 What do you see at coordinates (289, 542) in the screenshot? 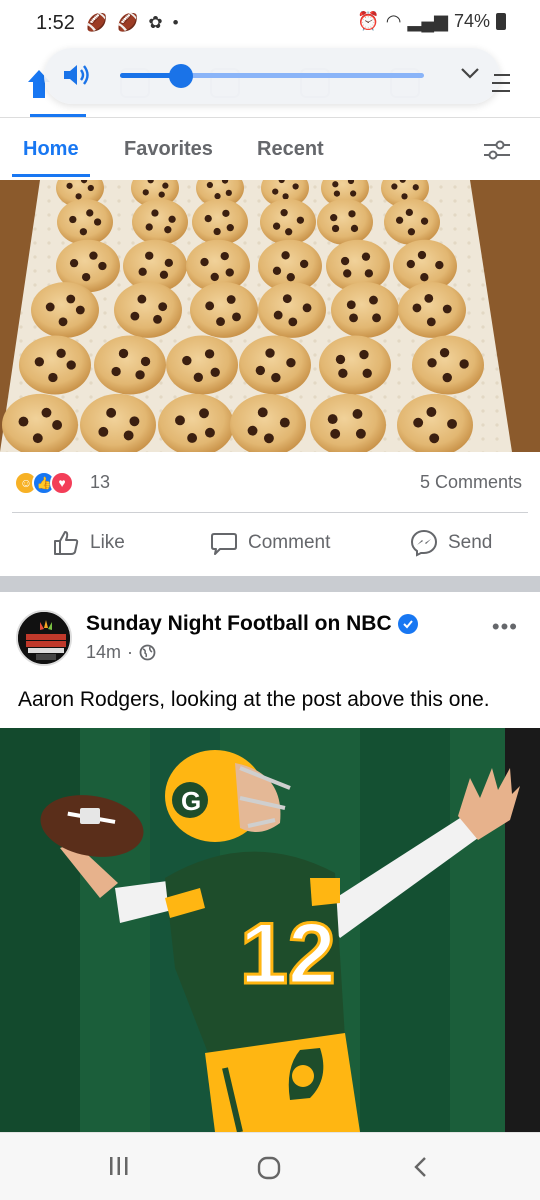
I see `comment-label: Comment` at bounding box center [289, 542].